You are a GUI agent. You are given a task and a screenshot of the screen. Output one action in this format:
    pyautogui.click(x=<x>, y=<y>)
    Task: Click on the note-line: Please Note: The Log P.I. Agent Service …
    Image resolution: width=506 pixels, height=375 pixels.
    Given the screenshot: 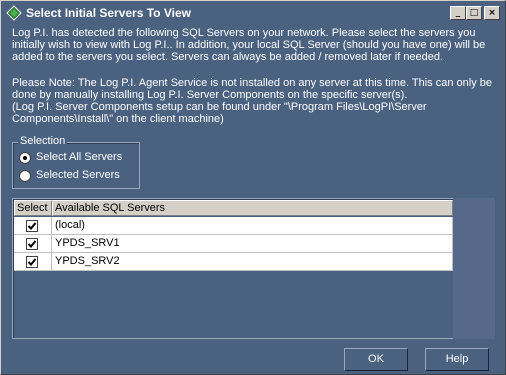 What is the action you would take?
    pyautogui.click(x=252, y=89)
    